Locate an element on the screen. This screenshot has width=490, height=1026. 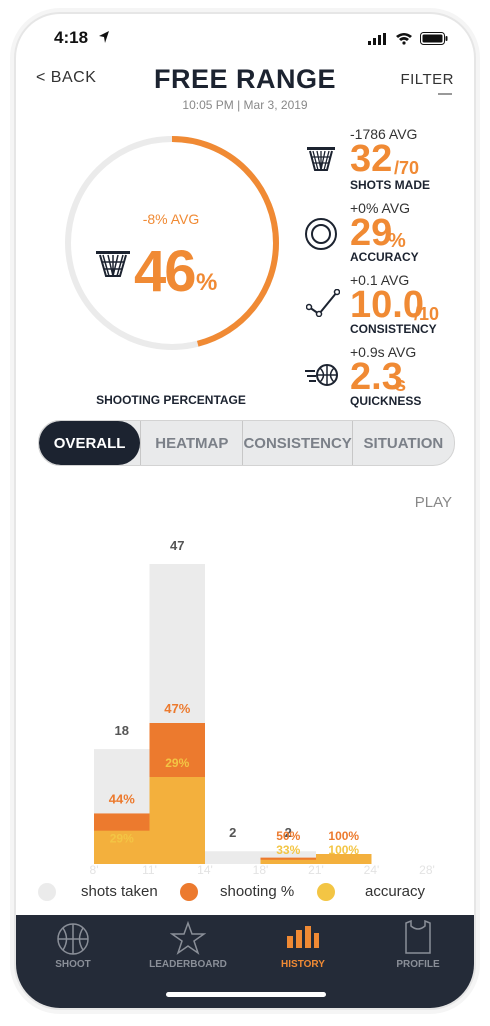
filter-button: FILTER is located at coordinates (427, 79).